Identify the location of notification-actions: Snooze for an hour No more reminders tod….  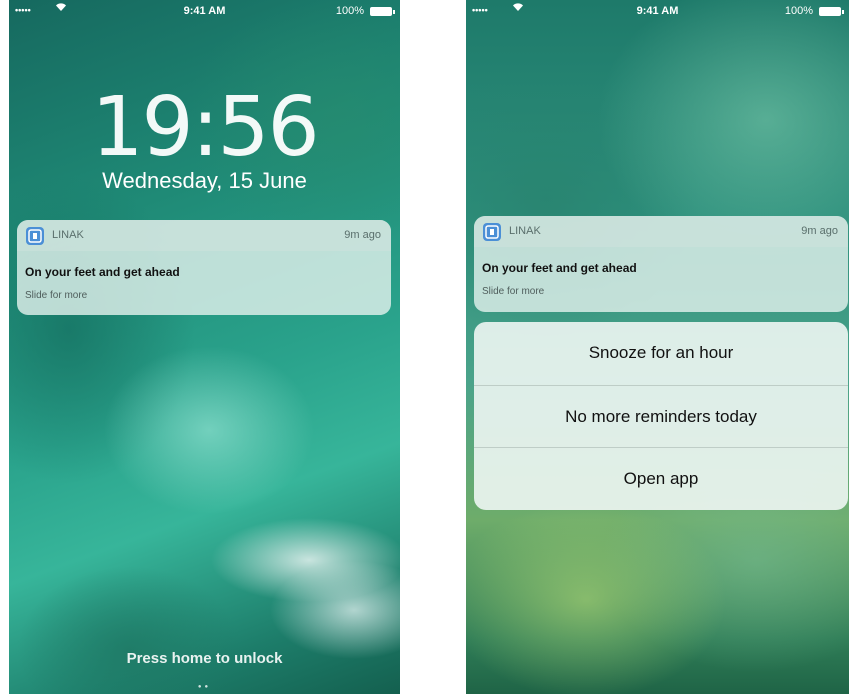
(661, 416).